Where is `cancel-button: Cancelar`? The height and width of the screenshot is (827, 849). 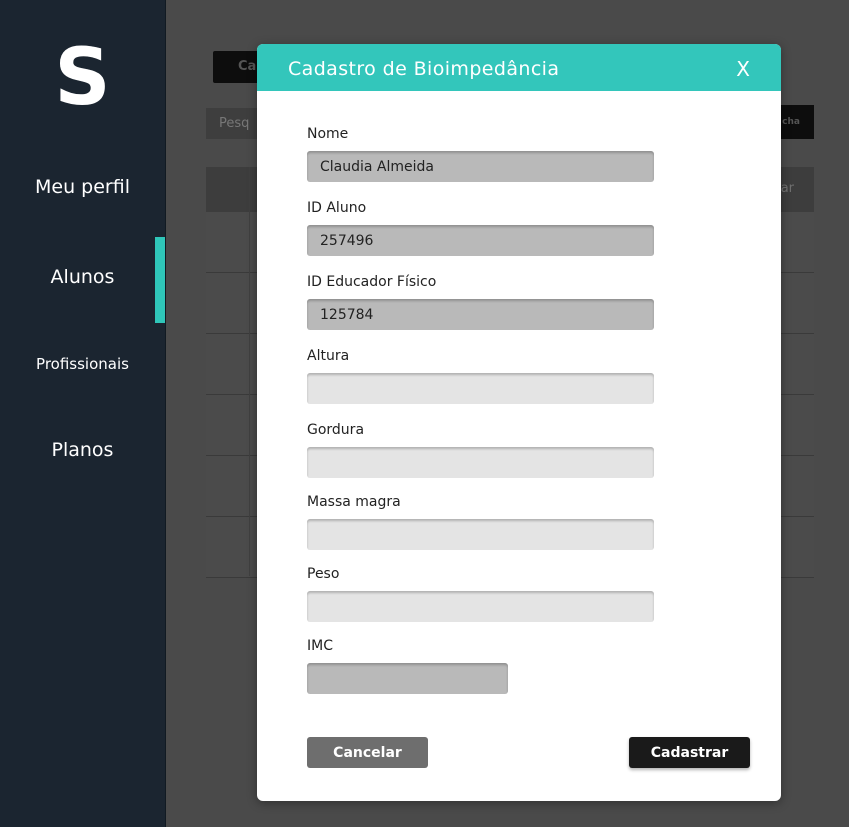
cancel-button: Cancelar is located at coordinates (367, 752).